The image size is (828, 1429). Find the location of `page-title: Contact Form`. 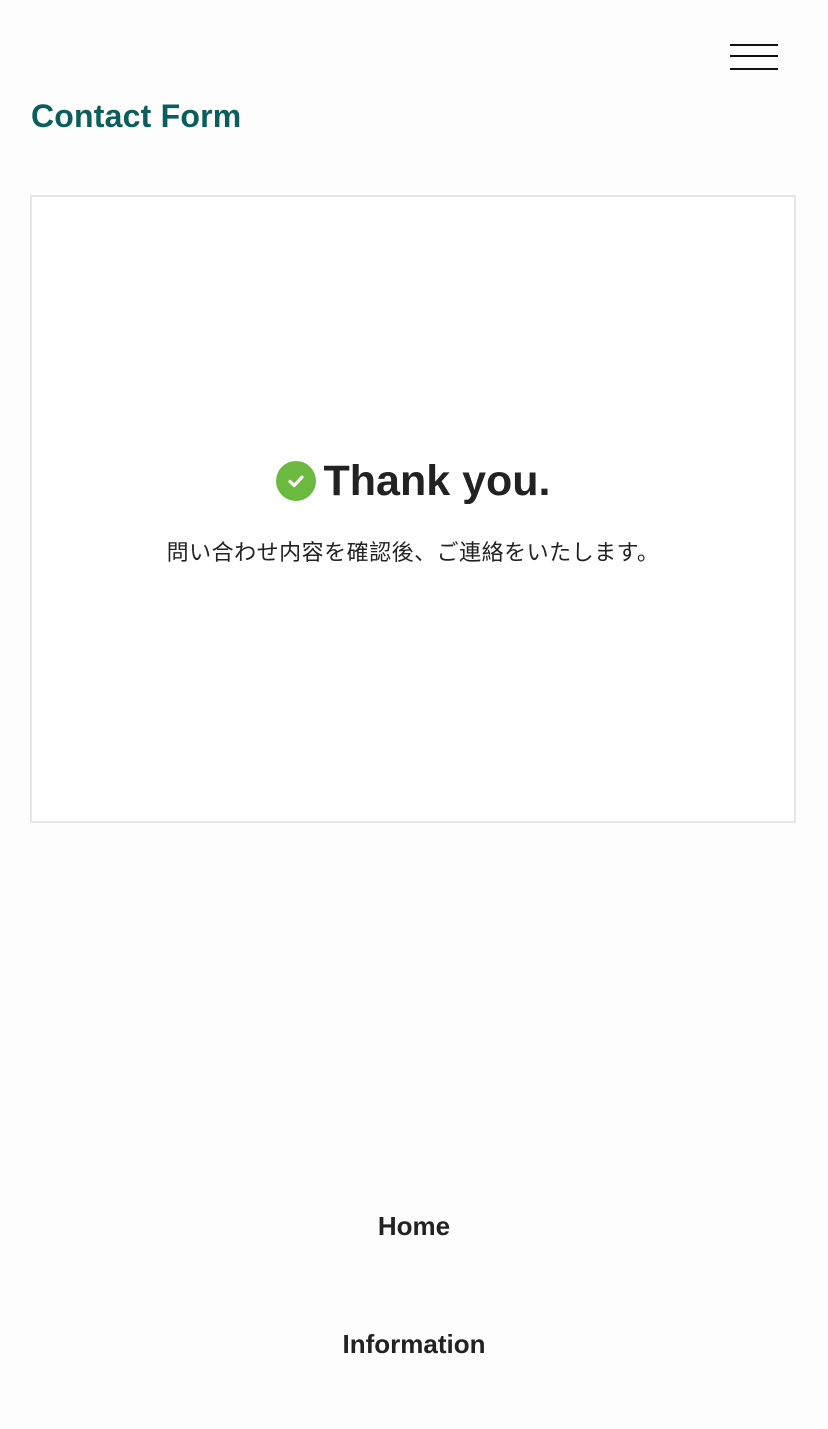

page-title: Contact Form is located at coordinates (136, 116).